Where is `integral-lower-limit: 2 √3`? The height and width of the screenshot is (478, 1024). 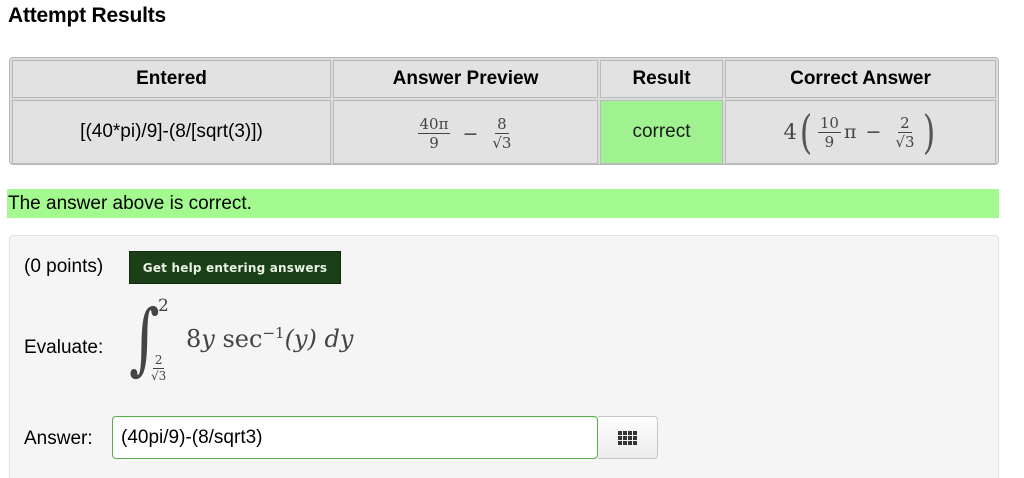 integral-lower-limit: 2 √3 is located at coordinates (158, 368).